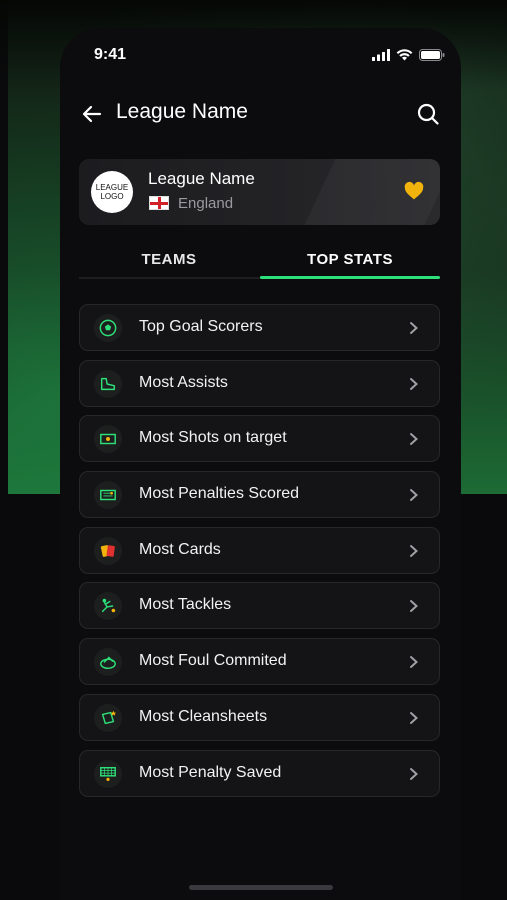  Describe the element at coordinates (350, 277) in the screenshot. I see `tab-active-indicator` at that location.